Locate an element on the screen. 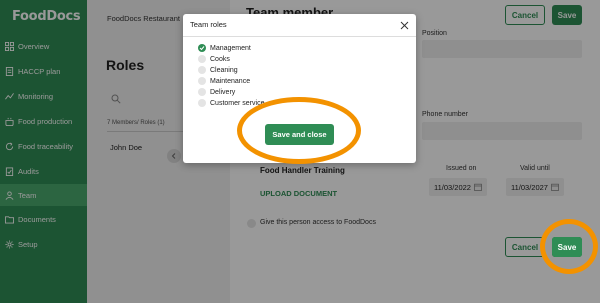  close-icon is located at coordinates (404, 25).